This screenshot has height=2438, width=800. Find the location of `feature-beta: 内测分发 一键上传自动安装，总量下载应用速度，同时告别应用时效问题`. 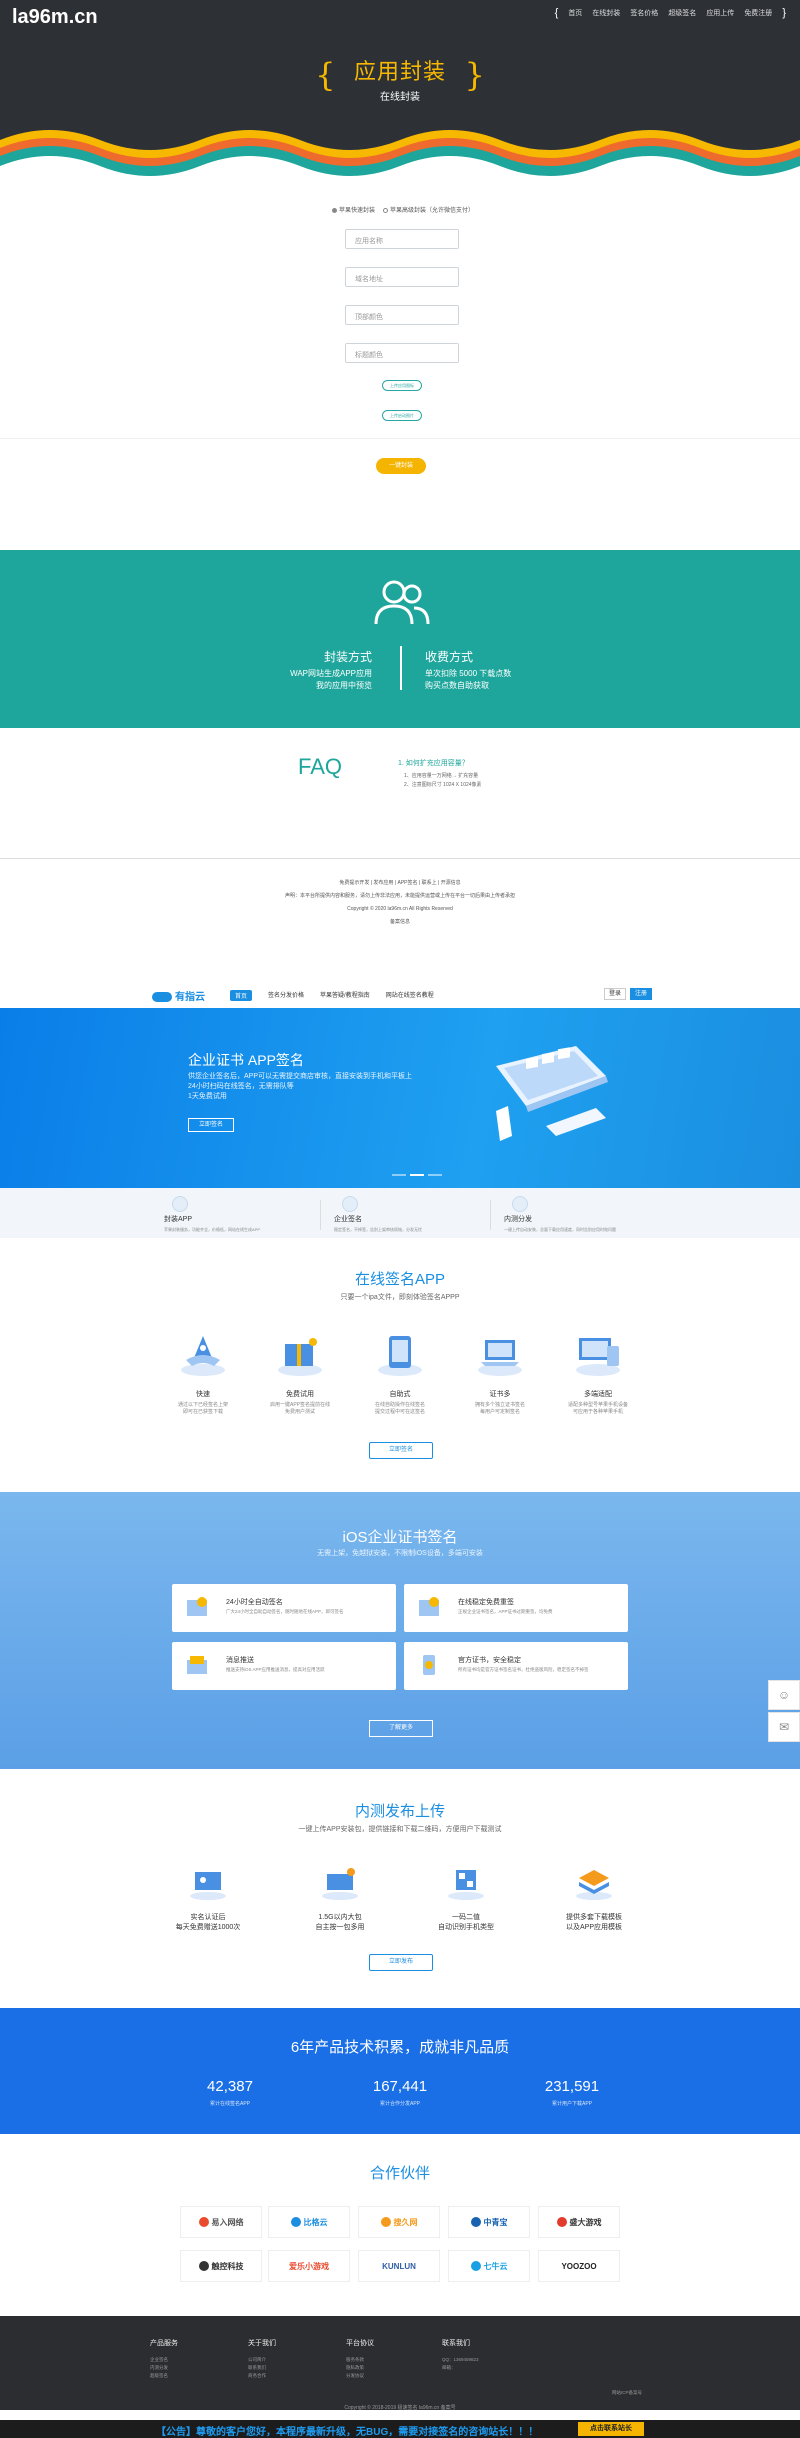

feature-beta: 内测分发 一键上传自动安装，总量下载应用速度，同时告别应用时效问题 is located at coordinates (584, 1214).